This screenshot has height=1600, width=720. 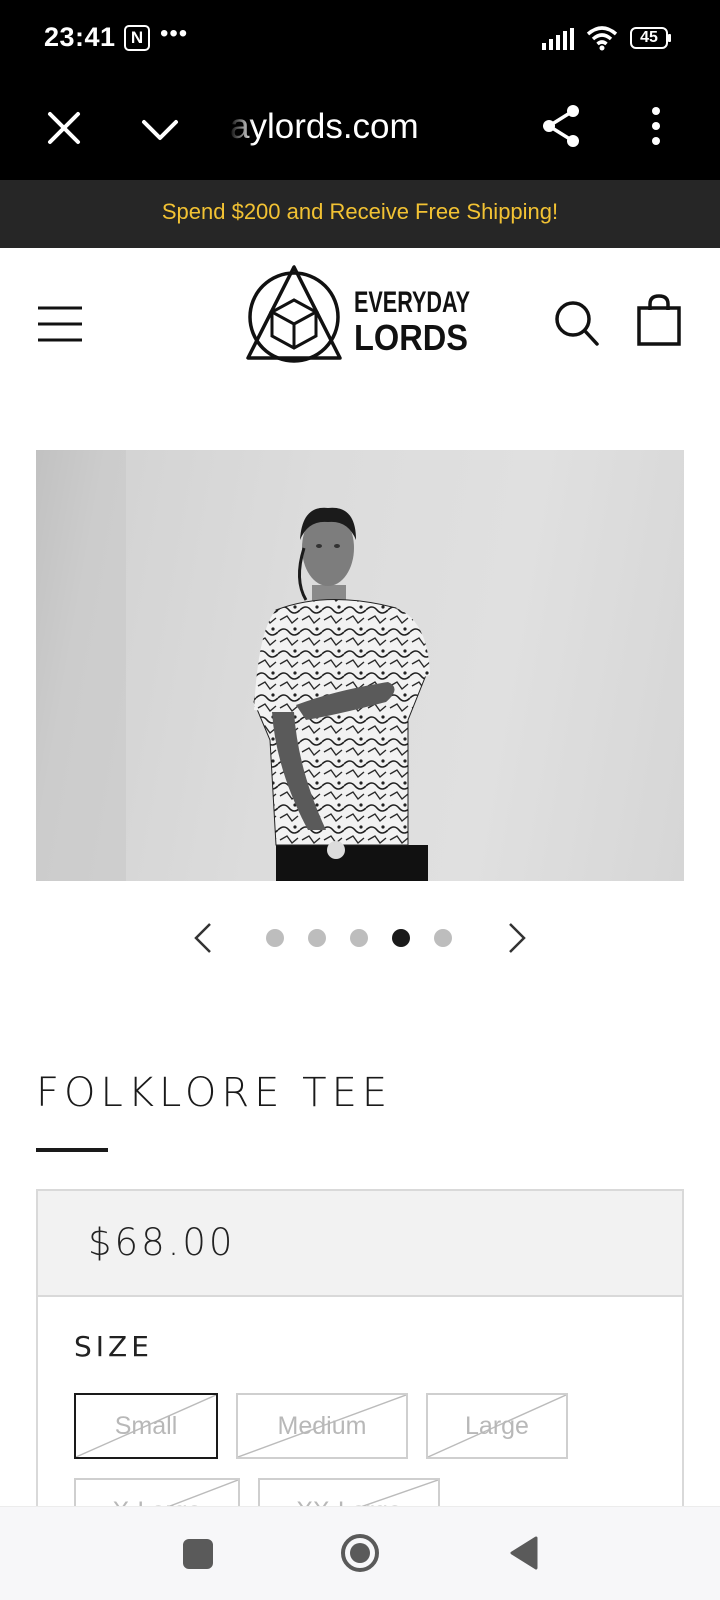 I want to click on size-option-small: Small, so click(x=146, y=1426).